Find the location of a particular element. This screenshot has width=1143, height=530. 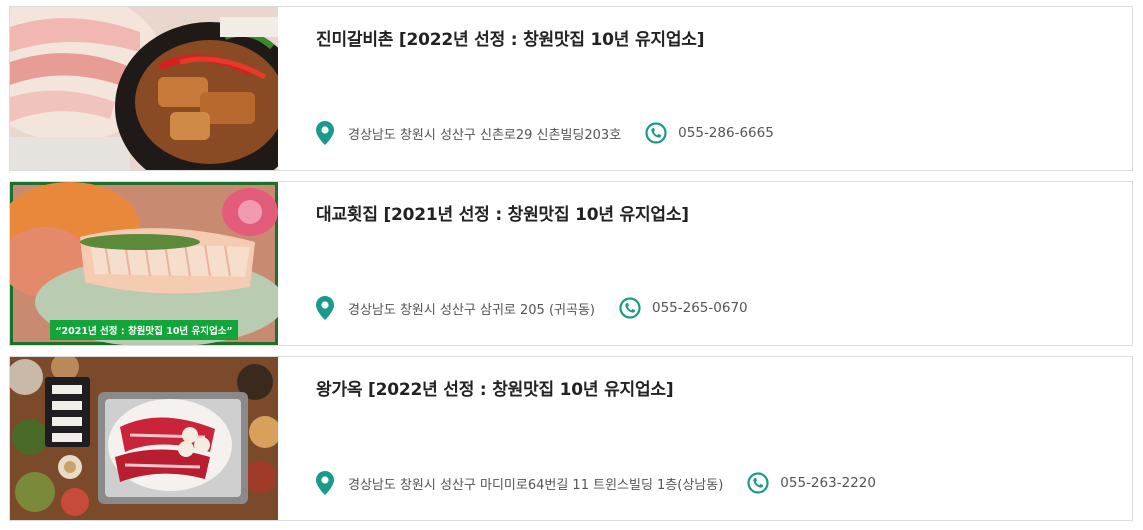

restaurant-address: 경상남도 창원시 성산구 마디미로64번길 11 트윈스빌딩 1층(상남동) is located at coordinates (536, 485).